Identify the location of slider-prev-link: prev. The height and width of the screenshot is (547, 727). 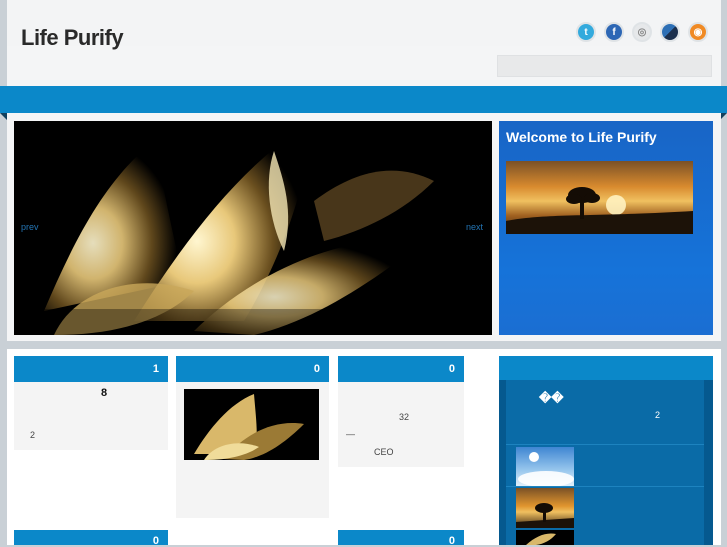
(30, 227).